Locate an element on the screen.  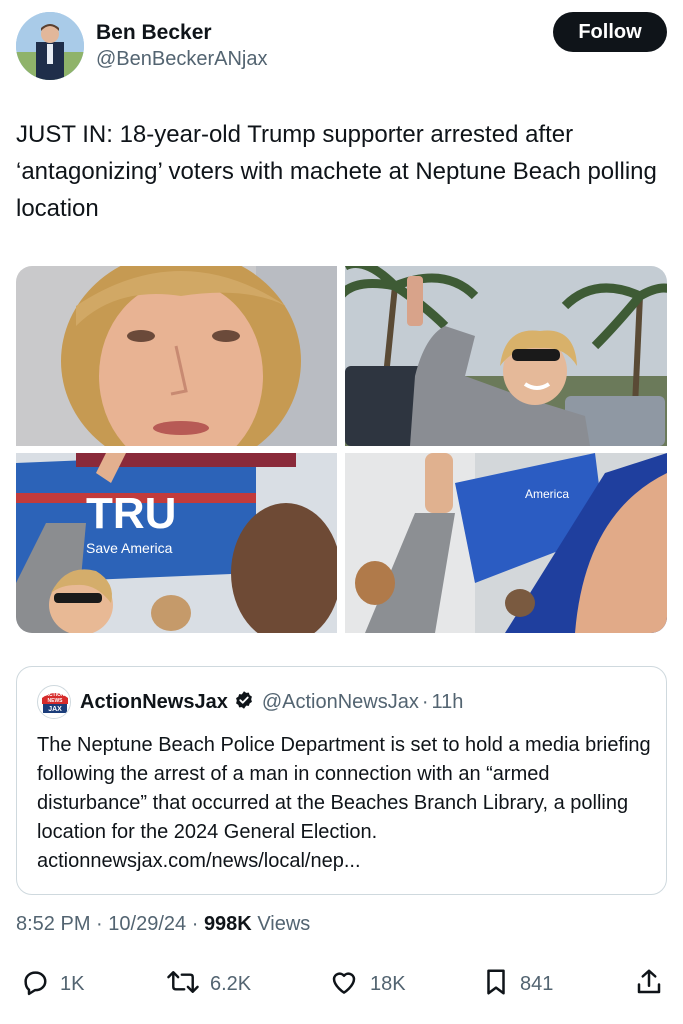
logo-text-news: NEWS is located at coordinates (56, 701).